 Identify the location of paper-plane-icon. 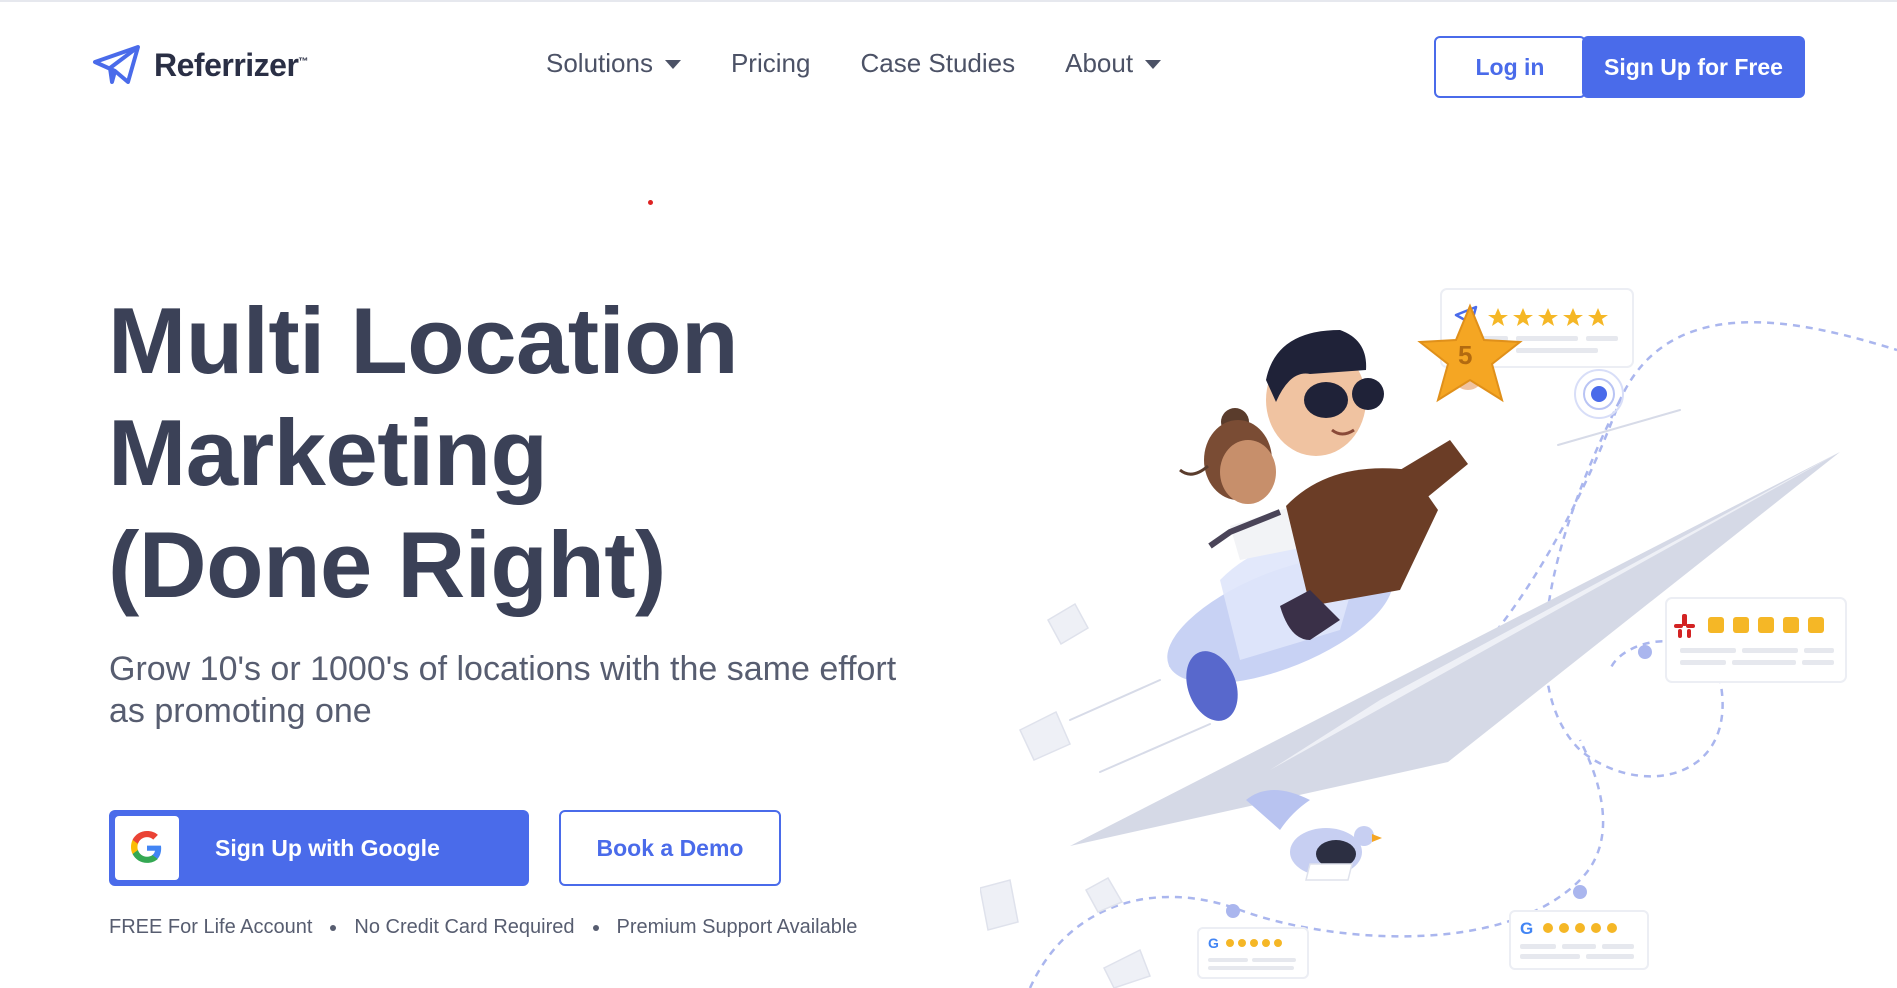
(116, 64).